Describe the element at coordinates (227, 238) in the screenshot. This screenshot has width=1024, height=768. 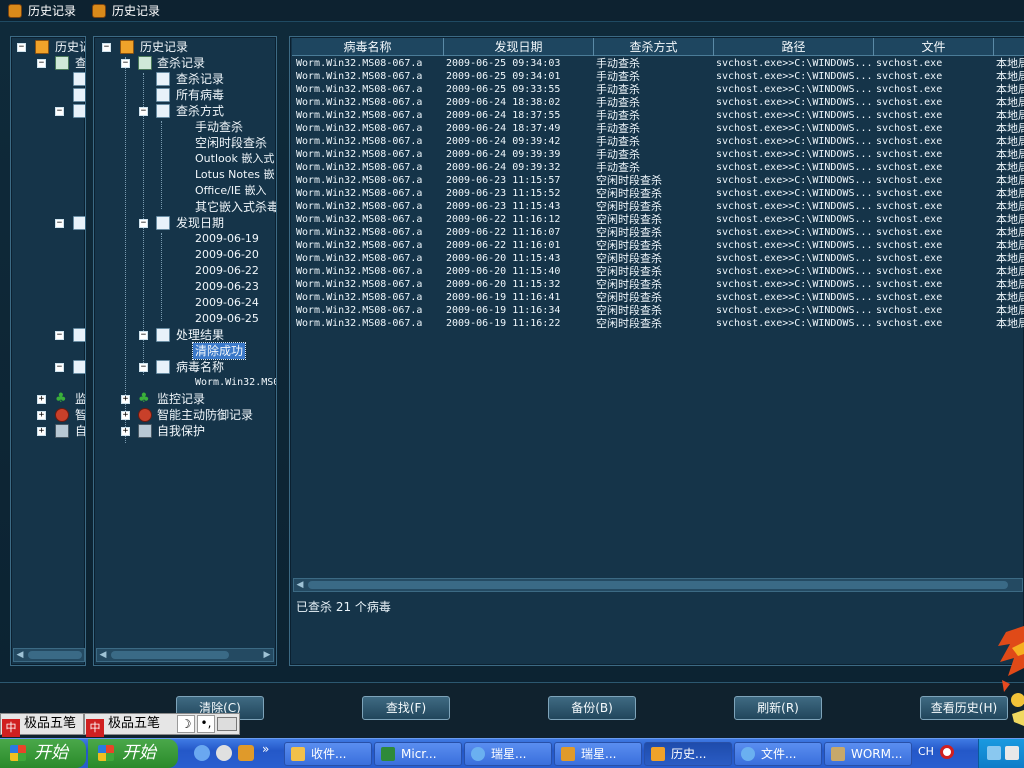
I see `date-label: 2009-06-19` at that location.